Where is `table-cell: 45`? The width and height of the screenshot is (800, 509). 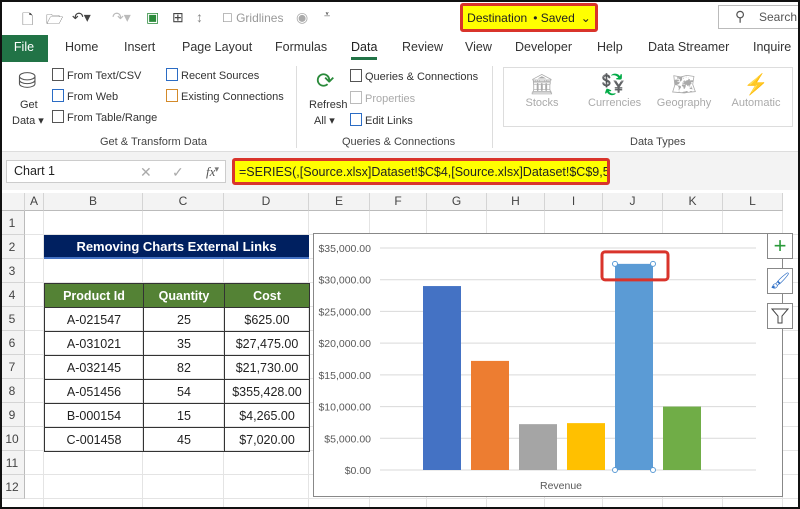
table-cell: 45 is located at coordinates (184, 439).